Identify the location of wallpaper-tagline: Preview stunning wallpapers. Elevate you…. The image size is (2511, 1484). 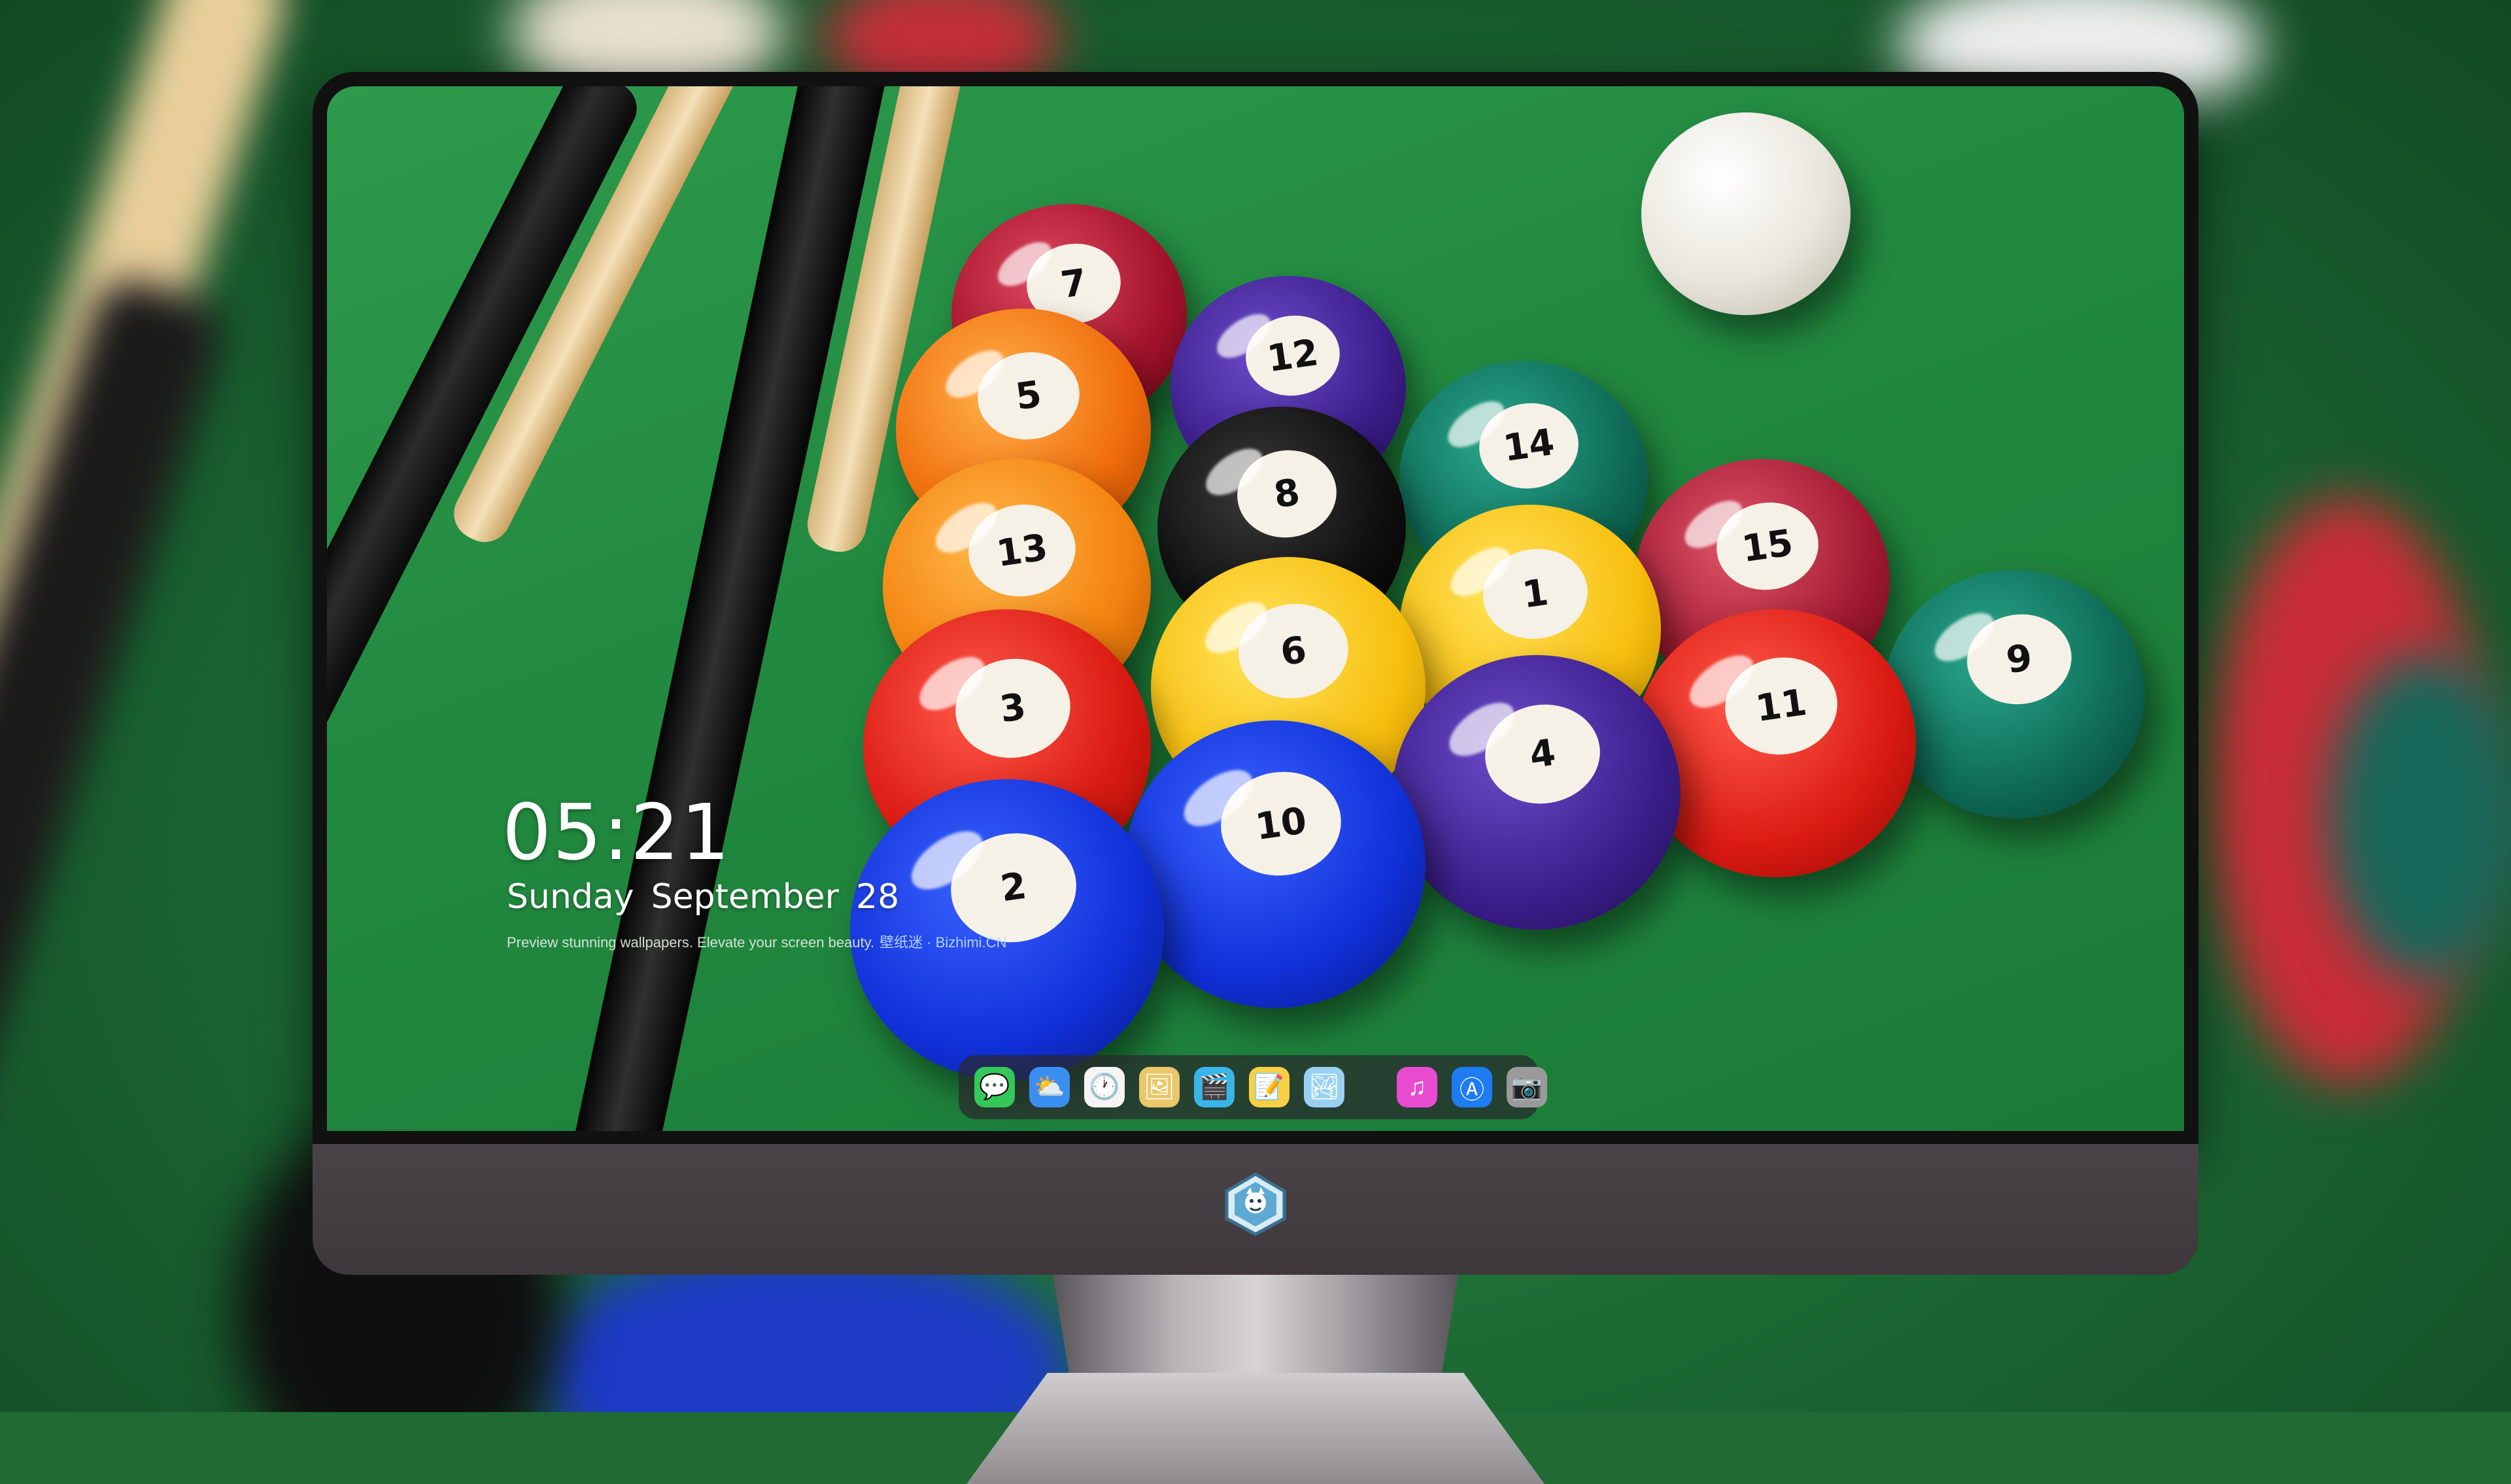
(756, 941).